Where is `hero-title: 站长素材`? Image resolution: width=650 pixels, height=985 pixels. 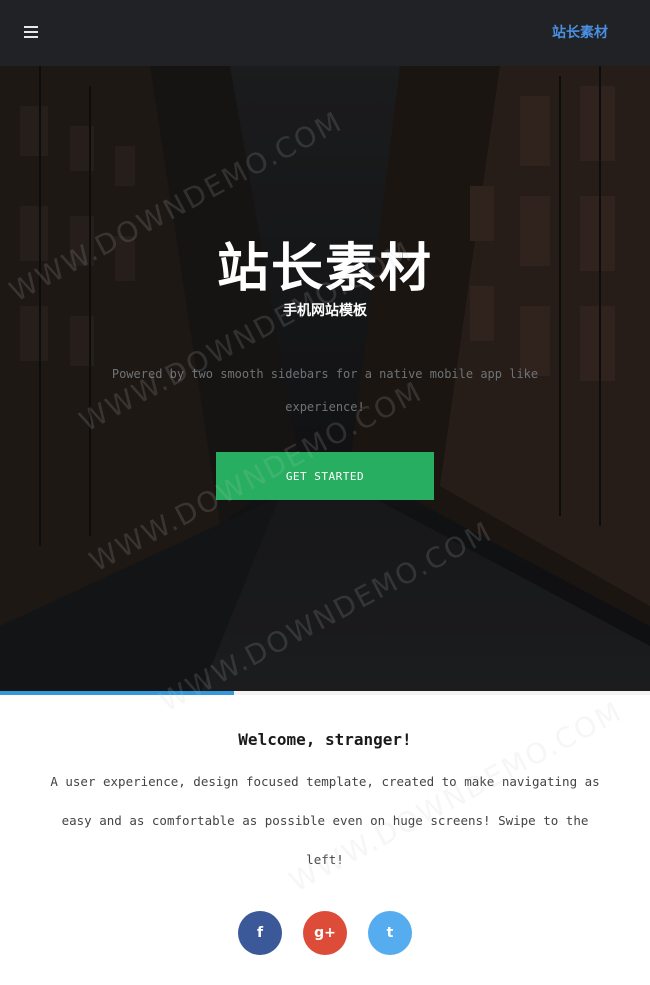
hero-title: 站长素材 is located at coordinates (324, 268).